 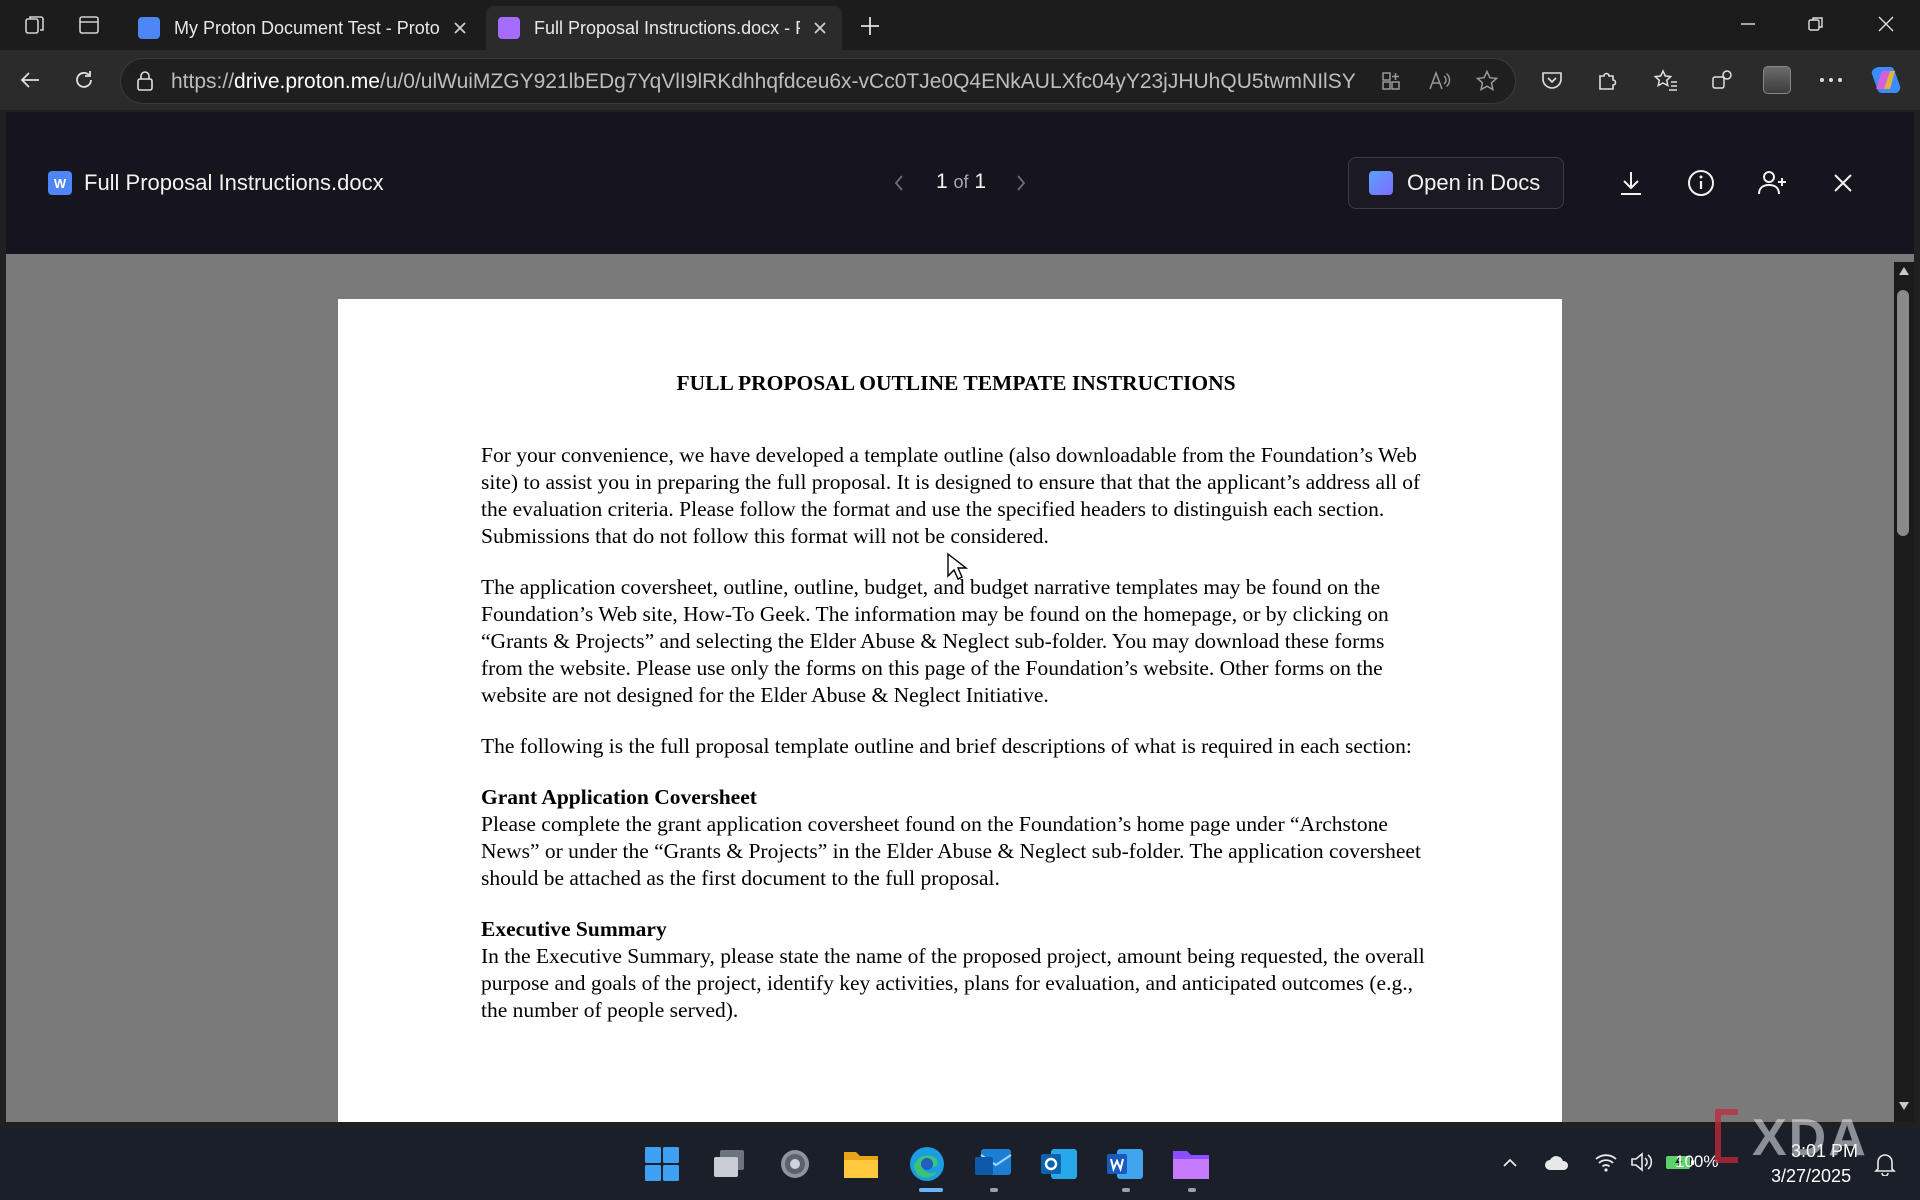 I want to click on word-icon, so click(x=1125, y=1164).